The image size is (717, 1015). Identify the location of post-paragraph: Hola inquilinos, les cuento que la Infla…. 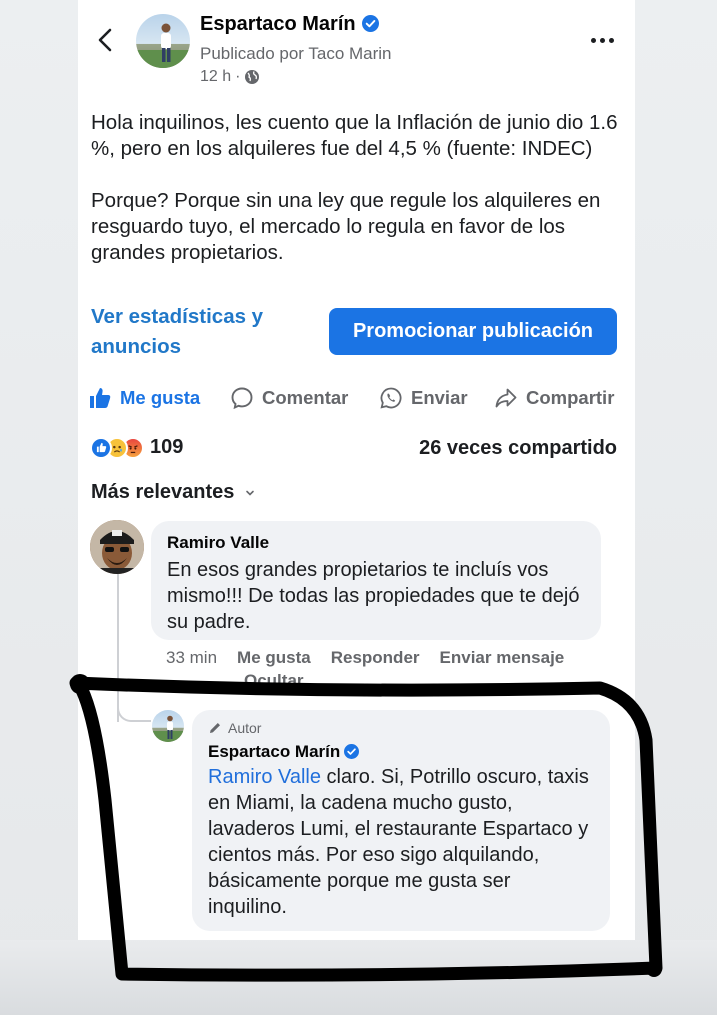
(354, 135).